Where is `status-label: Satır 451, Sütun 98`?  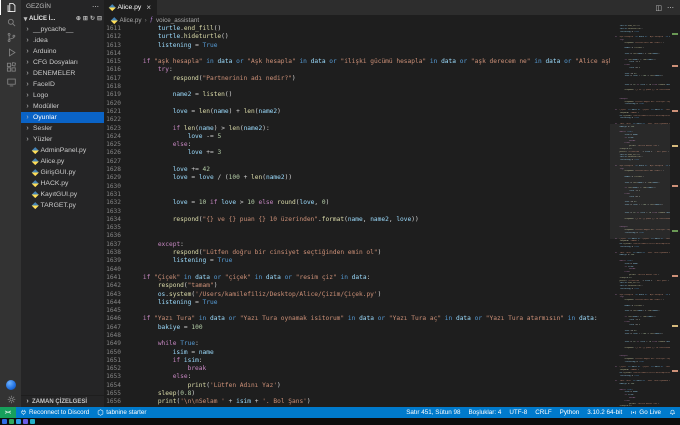 status-label: Satır 451, Sütun 98 is located at coordinates (433, 412).